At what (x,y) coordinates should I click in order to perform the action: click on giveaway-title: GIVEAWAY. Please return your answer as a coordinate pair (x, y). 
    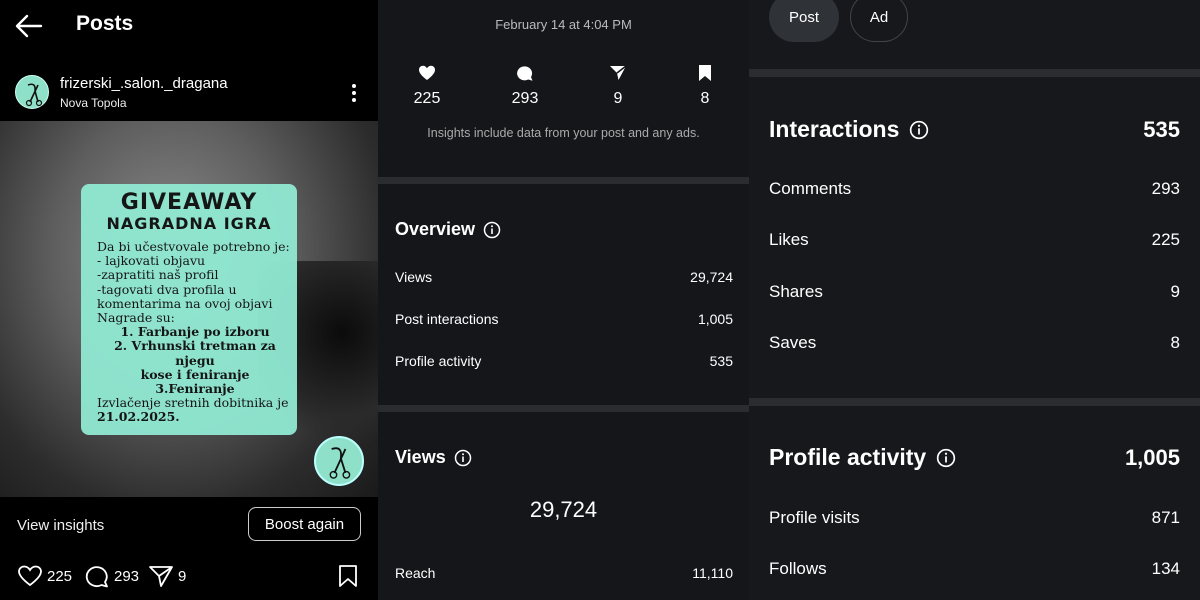
    Looking at the image, I should click on (189, 202).